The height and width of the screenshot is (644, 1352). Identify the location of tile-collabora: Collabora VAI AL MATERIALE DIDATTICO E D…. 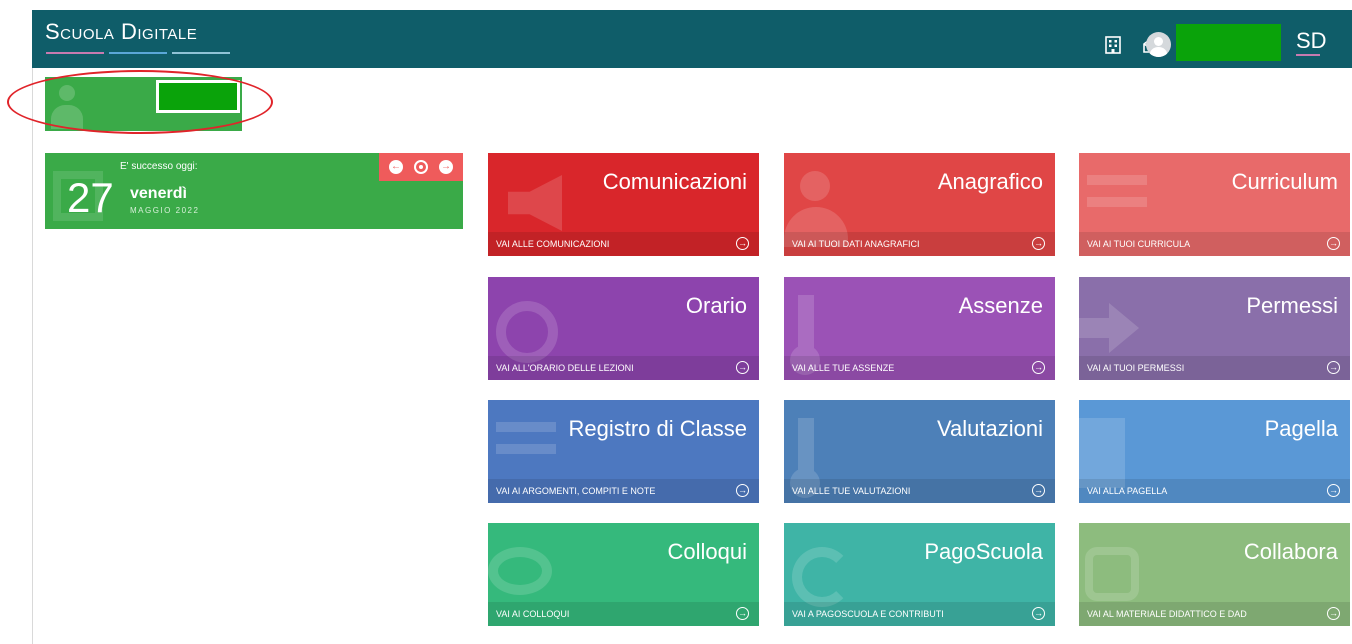
(1214, 574).